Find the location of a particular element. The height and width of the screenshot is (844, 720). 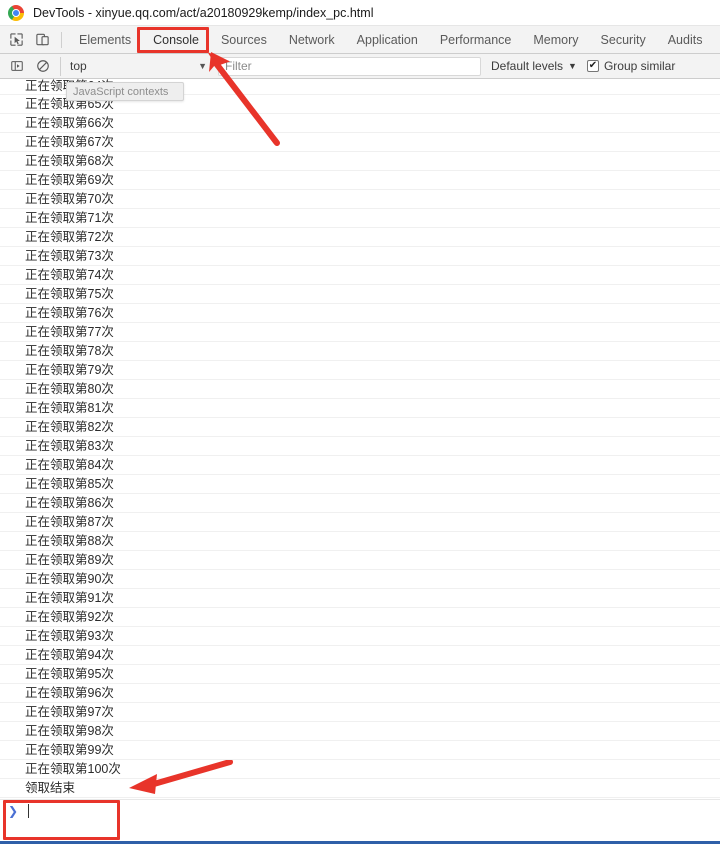

tab-sources: Sources is located at coordinates (244, 40).